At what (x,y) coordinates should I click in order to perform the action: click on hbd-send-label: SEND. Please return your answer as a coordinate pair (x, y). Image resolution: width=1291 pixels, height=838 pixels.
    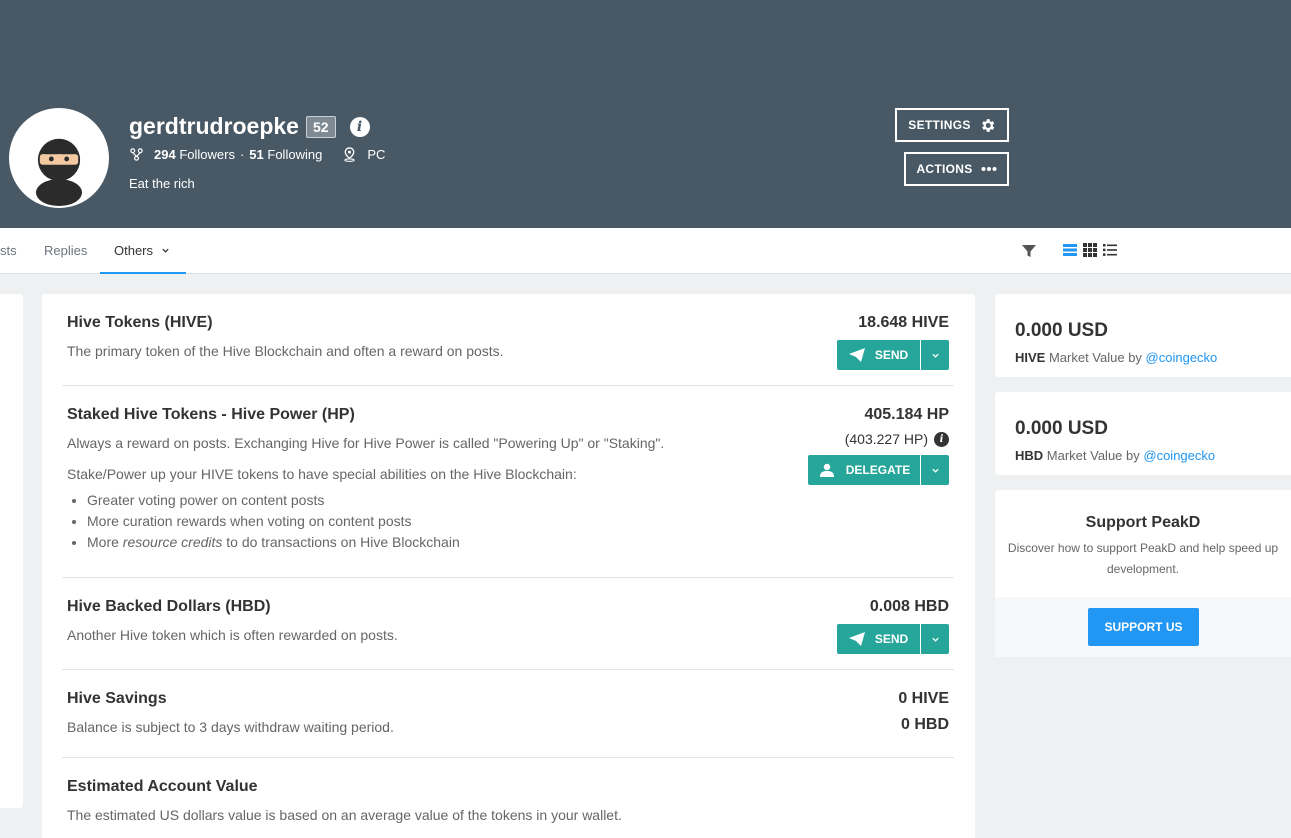
    Looking at the image, I should click on (891, 639).